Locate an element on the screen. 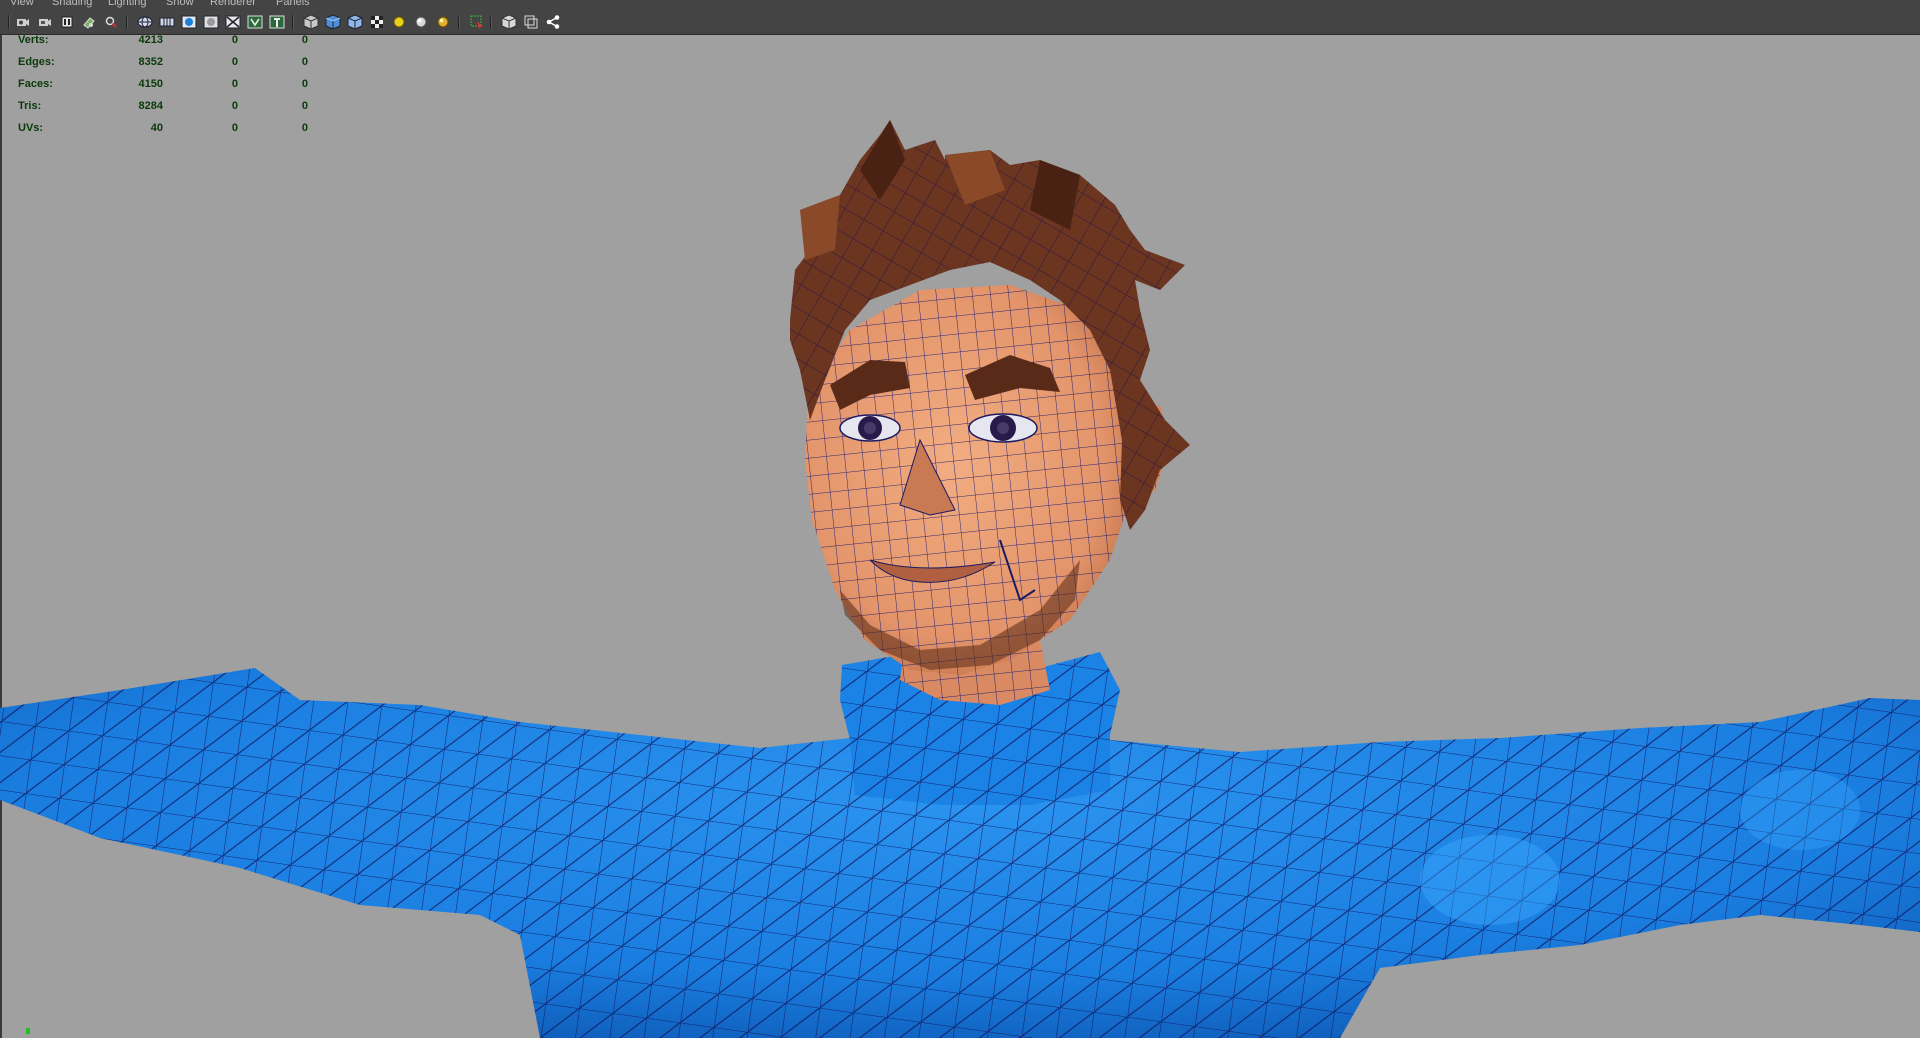 Image resolution: width=1920 pixels, height=1038 pixels. menu-panels: Panels is located at coordinates (293, 4).